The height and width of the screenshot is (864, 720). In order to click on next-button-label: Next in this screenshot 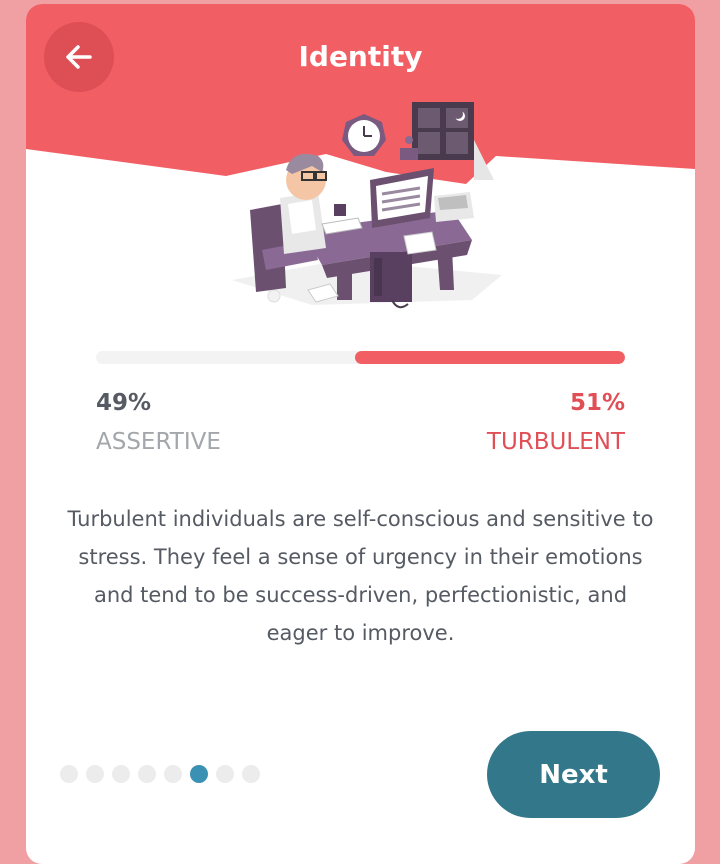, I will do `click(573, 774)`.